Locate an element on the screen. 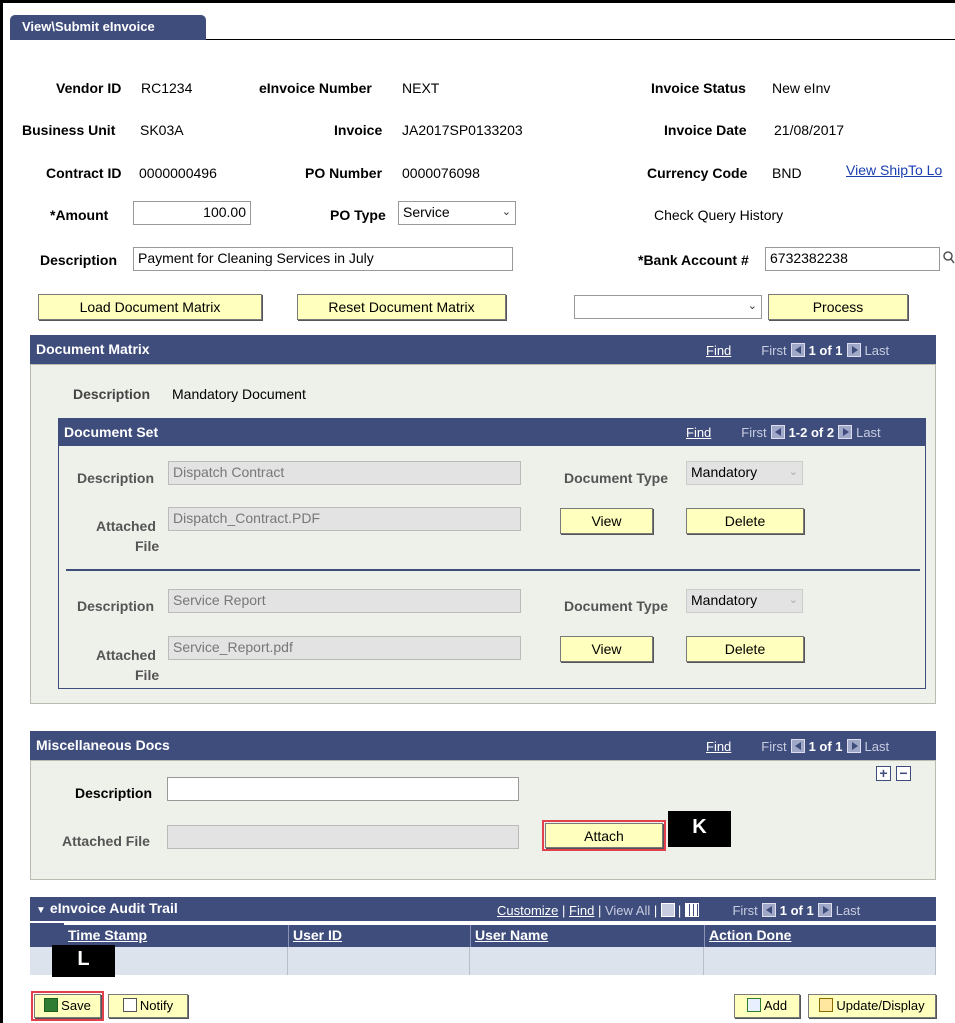 The height and width of the screenshot is (1023, 955). po-type-label: PO Type is located at coordinates (358, 215).